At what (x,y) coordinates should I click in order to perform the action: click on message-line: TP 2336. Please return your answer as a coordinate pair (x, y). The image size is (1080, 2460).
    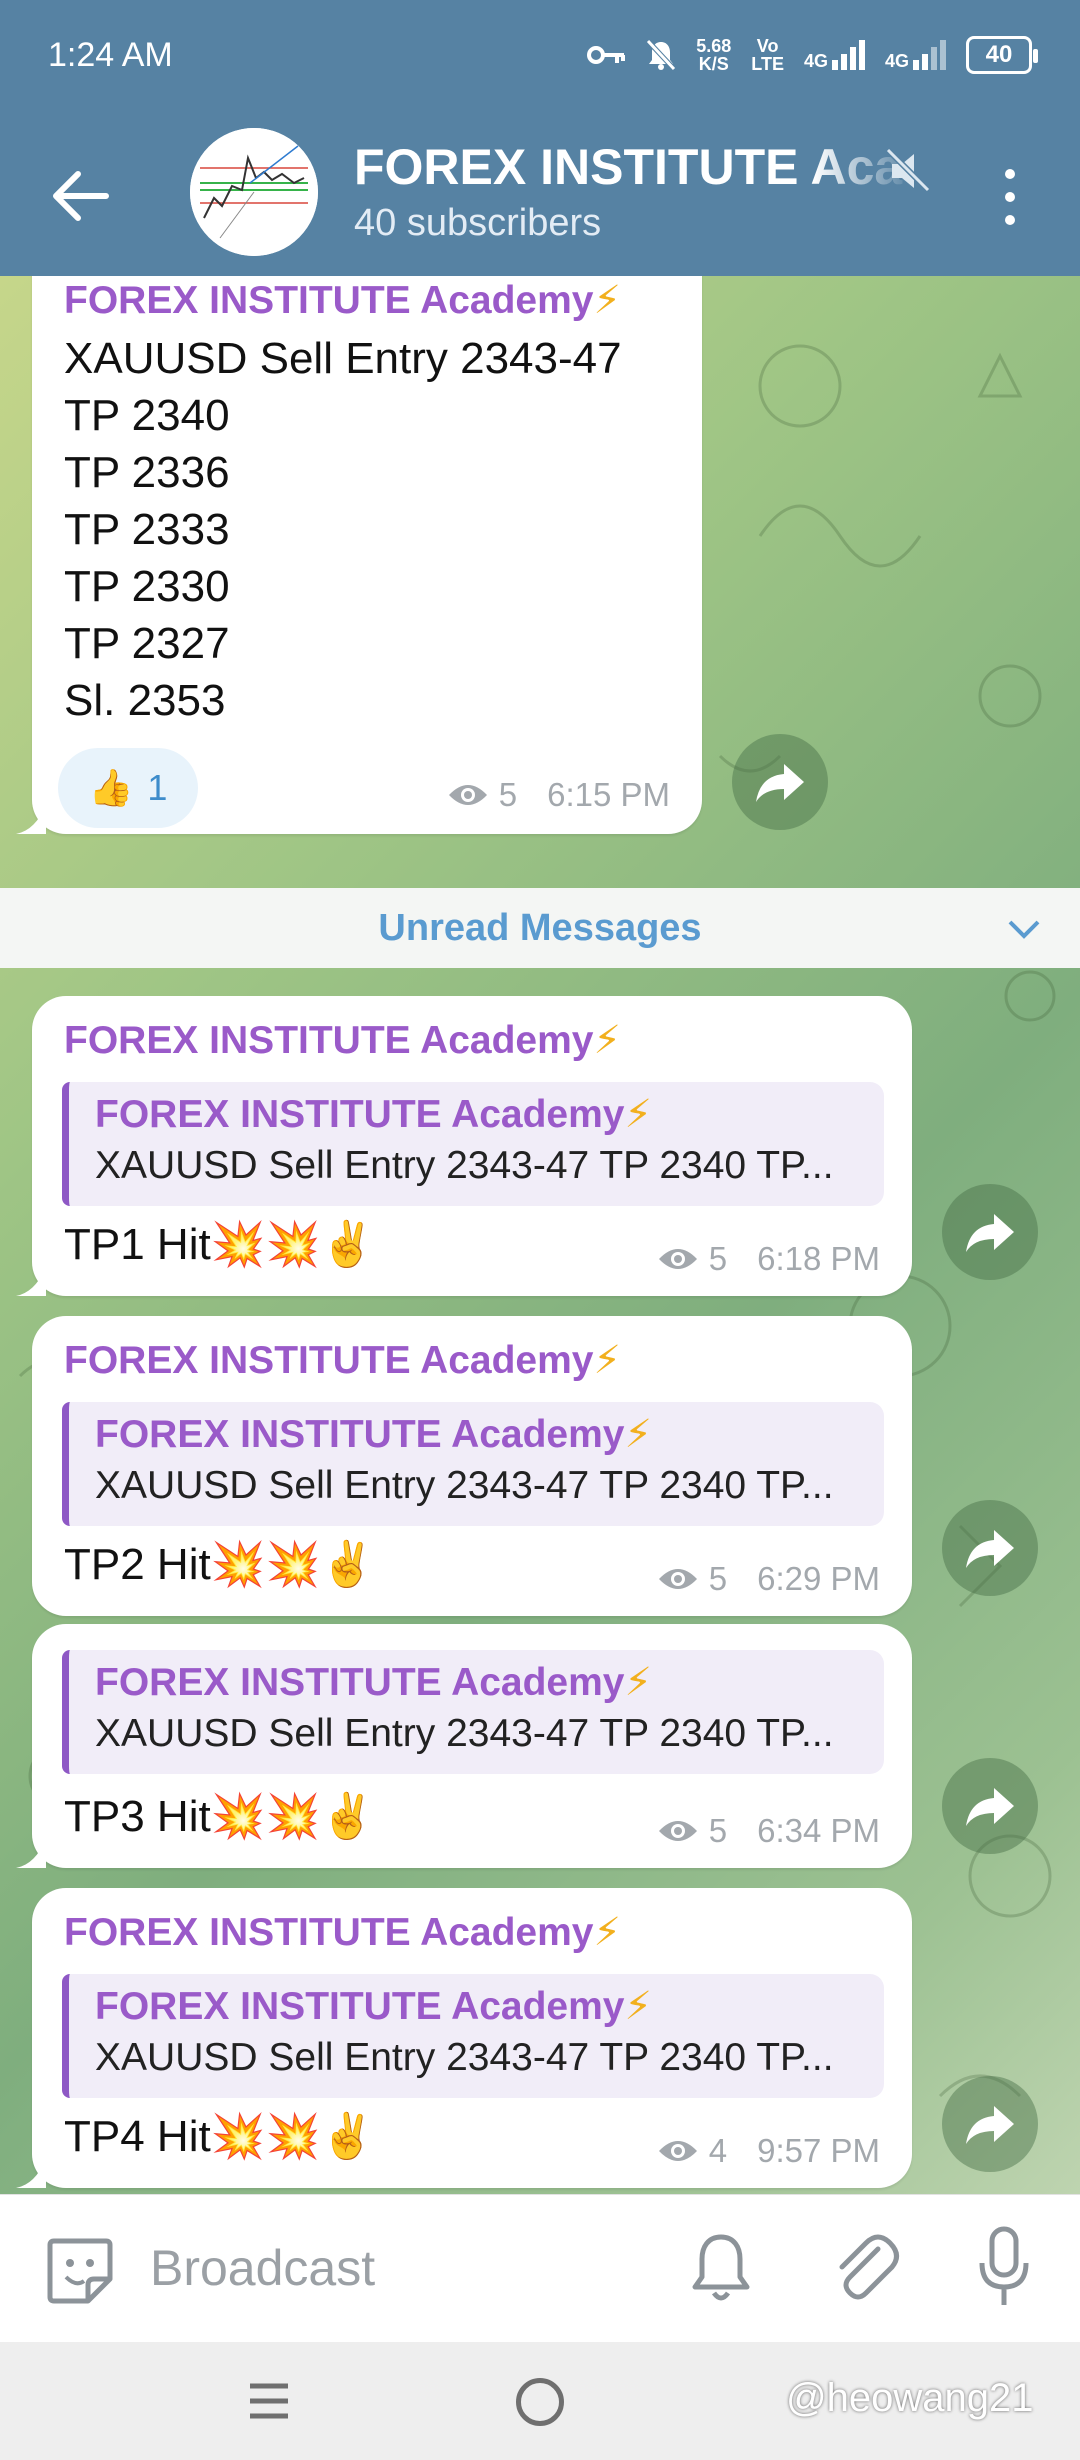
    Looking at the image, I should click on (147, 472).